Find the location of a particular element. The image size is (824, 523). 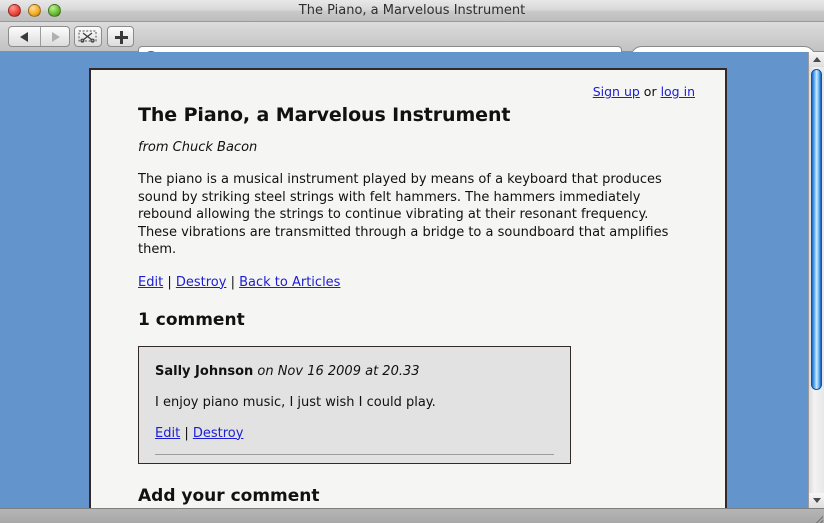

comment-divider is located at coordinates (354, 454).